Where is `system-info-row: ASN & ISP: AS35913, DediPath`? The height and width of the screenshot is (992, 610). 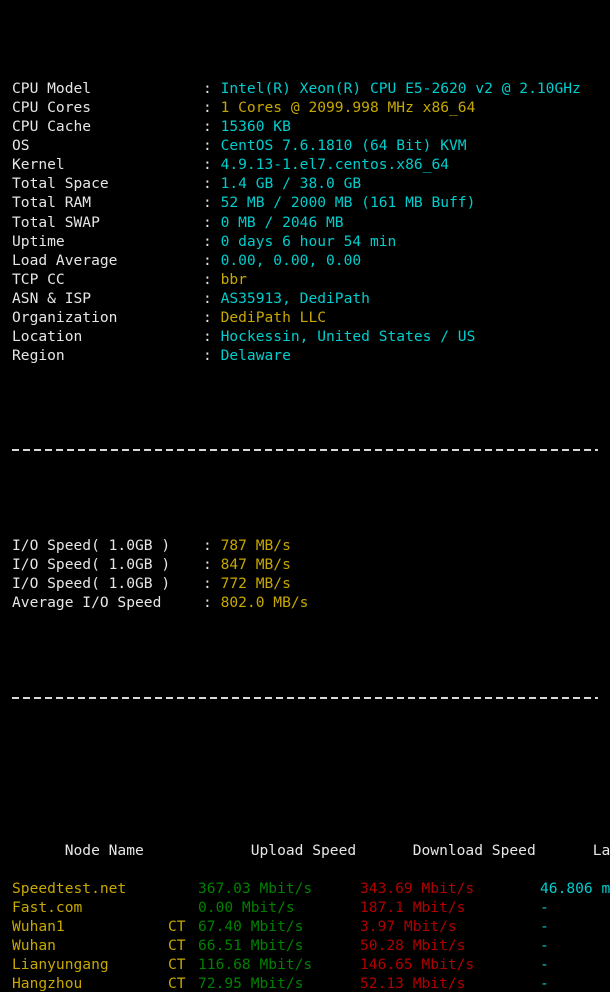 system-info-row: ASN & ISP: AS35913, DediPath is located at coordinates (311, 298).